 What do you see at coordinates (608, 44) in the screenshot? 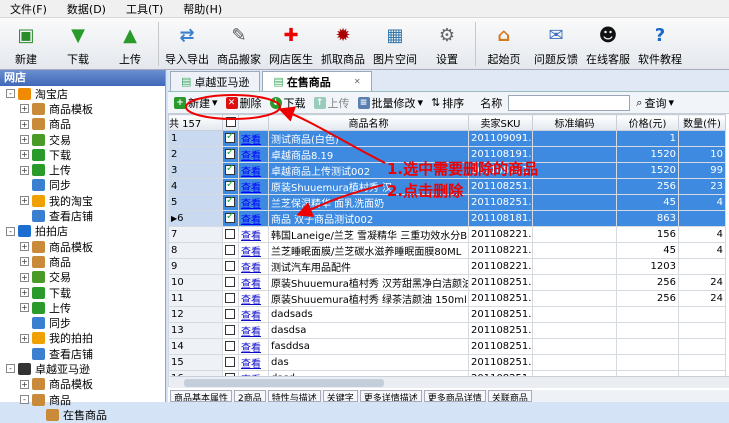
I see `toolbar-button-11: ☻ 在线客服` at bounding box center [608, 44].